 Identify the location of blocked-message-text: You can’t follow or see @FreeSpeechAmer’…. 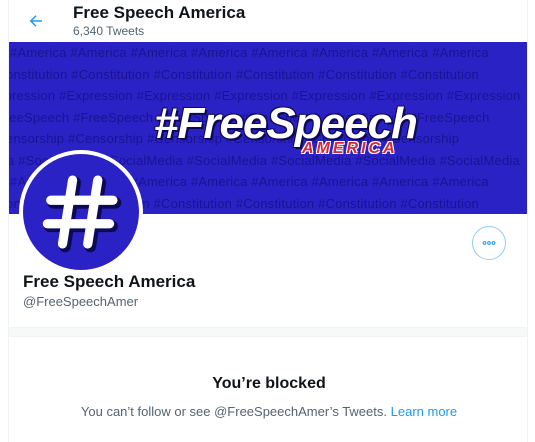
(233, 411).